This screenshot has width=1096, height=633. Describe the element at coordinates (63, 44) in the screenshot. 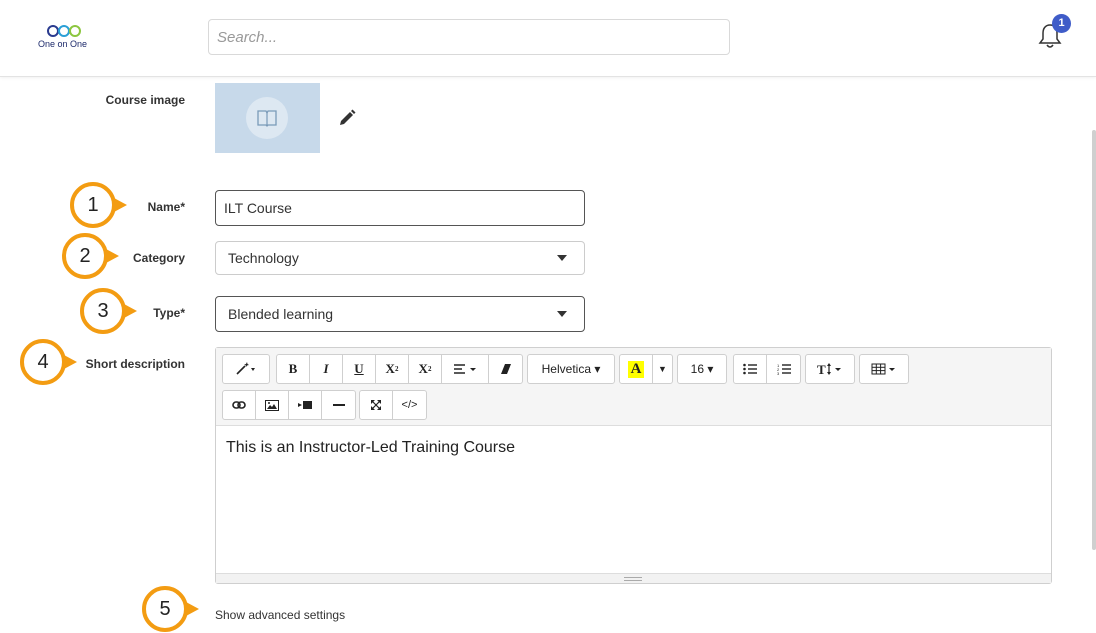

I see `logo-text: One on One` at that location.